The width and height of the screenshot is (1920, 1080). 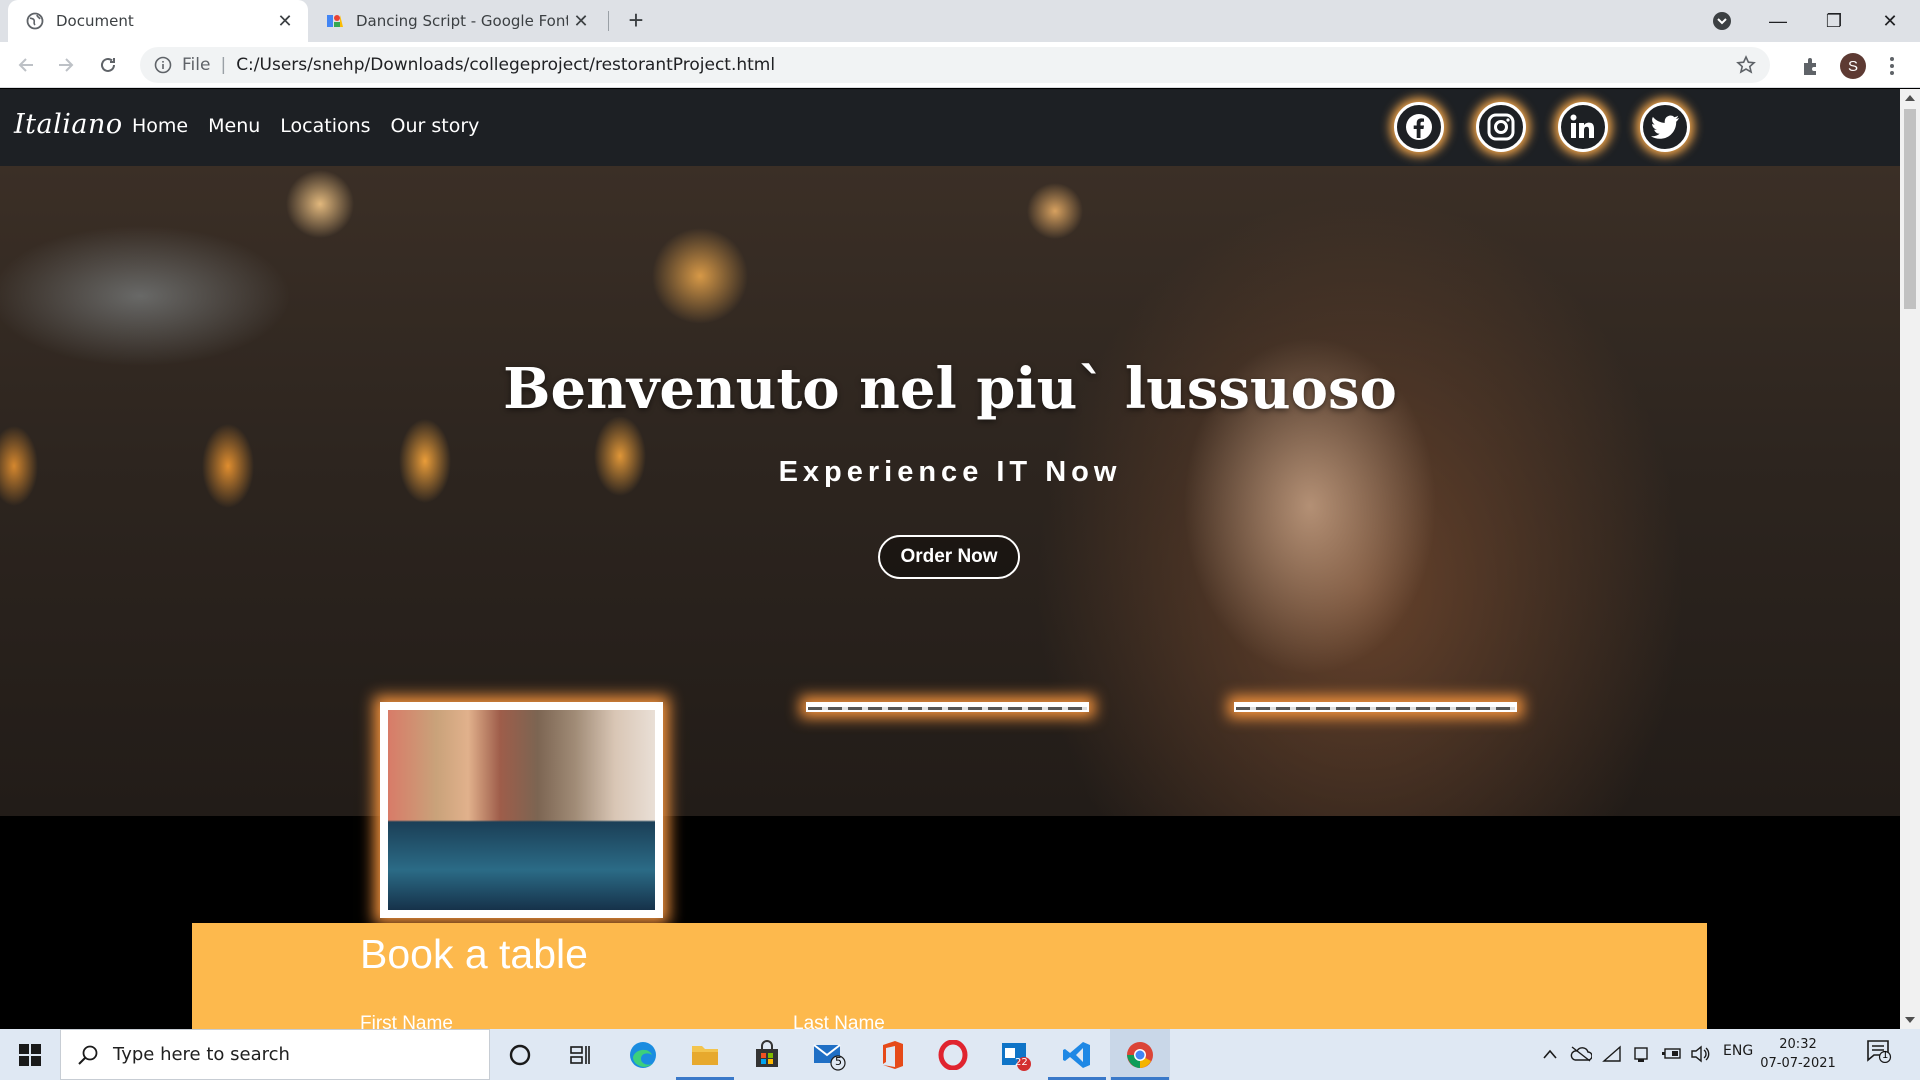 I want to click on location-card-image, so click(x=521, y=810).